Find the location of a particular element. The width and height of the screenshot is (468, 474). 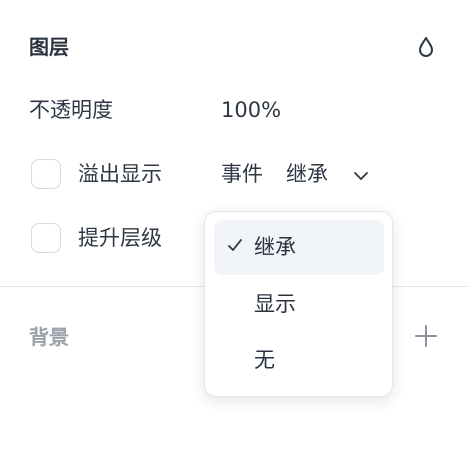

dropdown-option-none: 无 is located at coordinates (299, 360).